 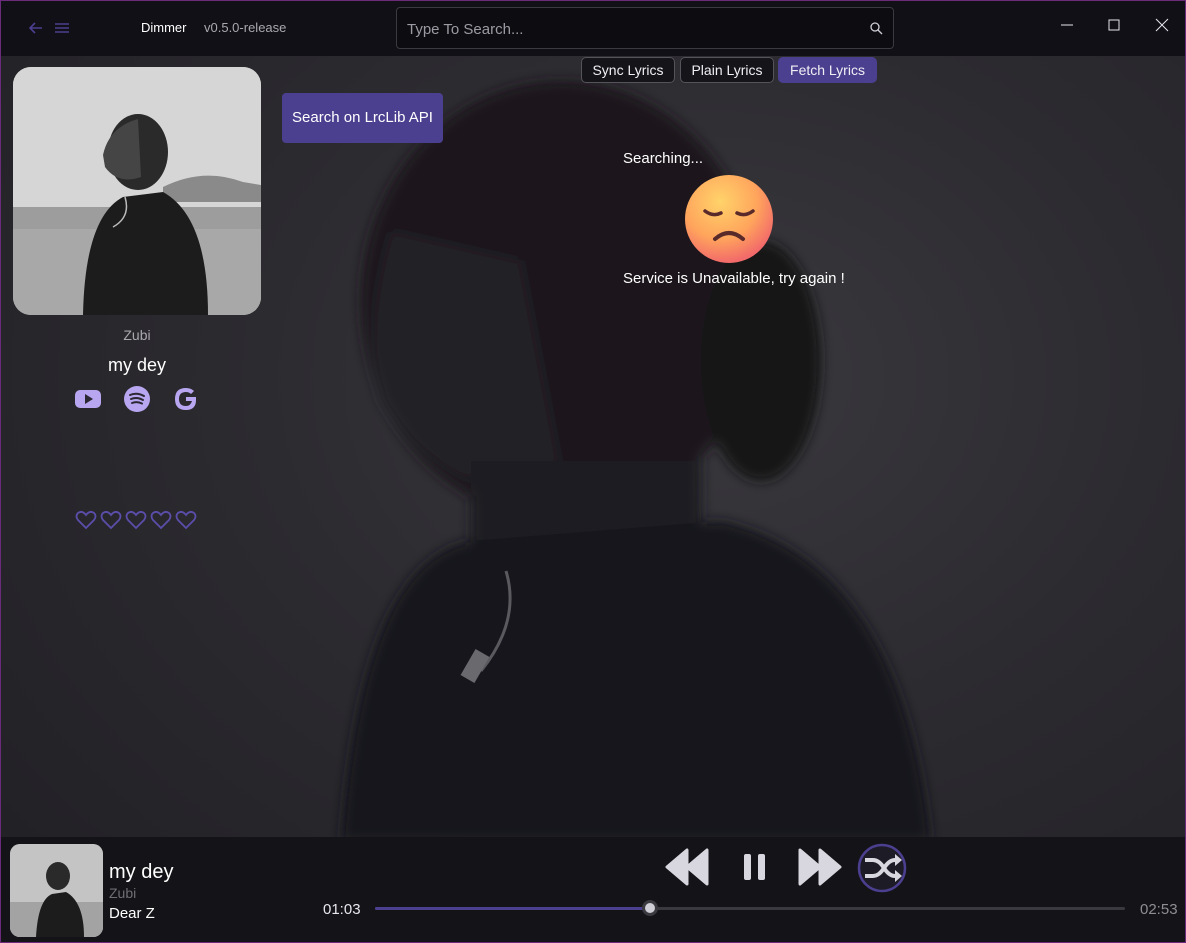 What do you see at coordinates (688, 867) in the screenshot?
I see `previous-icon` at bounding box center [688, 867].